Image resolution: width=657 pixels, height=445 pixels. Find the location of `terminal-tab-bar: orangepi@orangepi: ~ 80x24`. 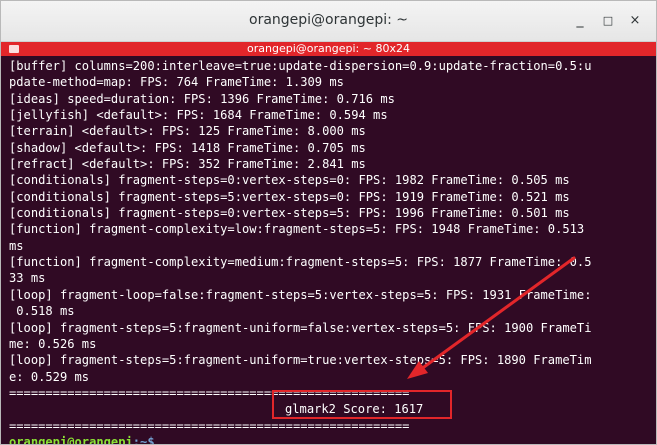

terminal-tab-bar: orangepi@orangepi: ~ 80x24 is located at coordinates (328, 49).